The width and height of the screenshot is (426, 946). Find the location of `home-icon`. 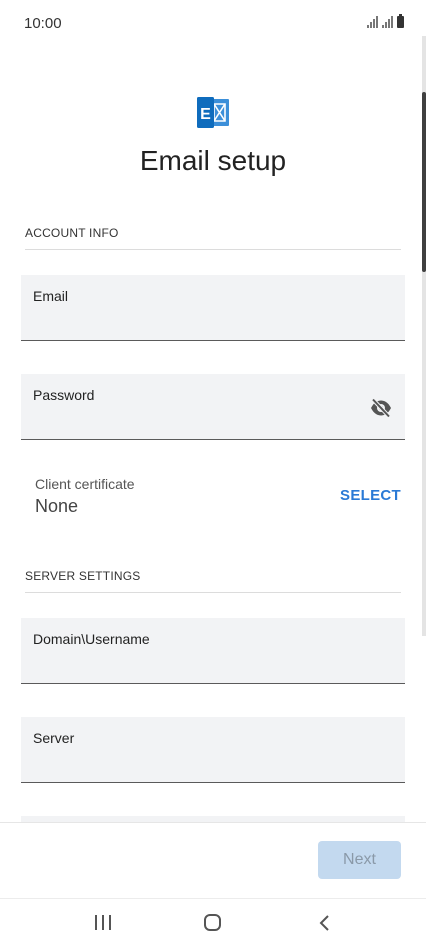

home-icon is located at coordinates (212, 922).